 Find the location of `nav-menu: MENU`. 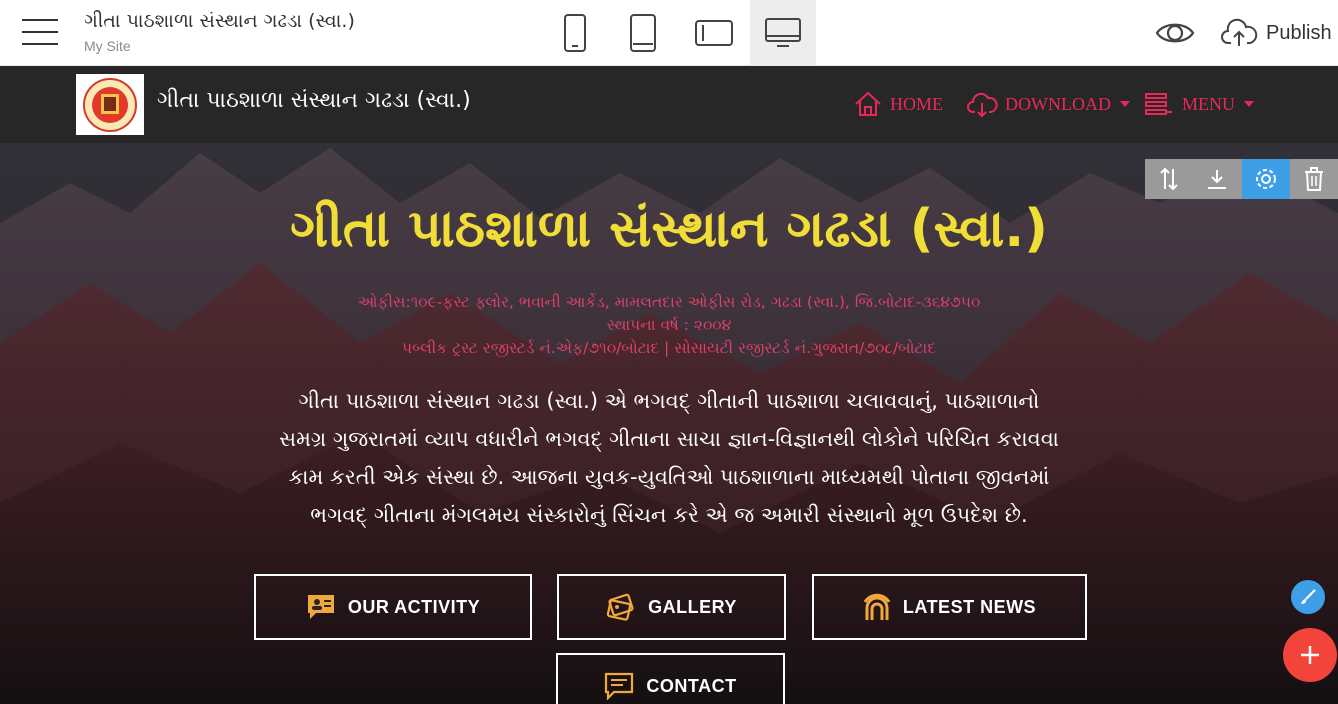

nav-menu: MENU is located at coordinates (1198, 104).